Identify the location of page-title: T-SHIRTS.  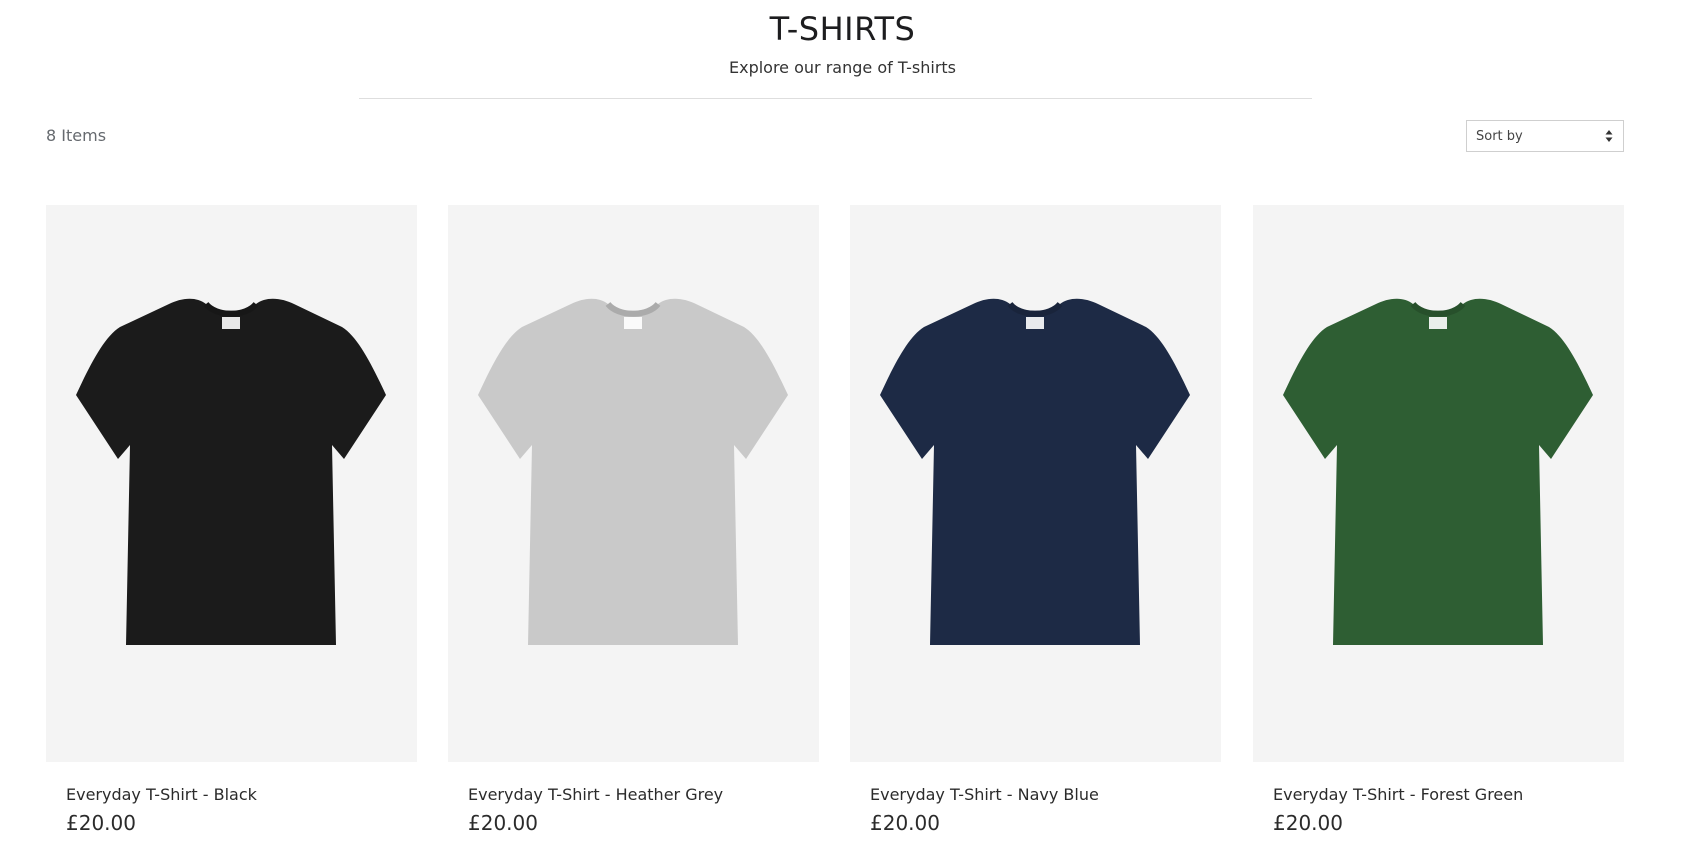
(842, 29).